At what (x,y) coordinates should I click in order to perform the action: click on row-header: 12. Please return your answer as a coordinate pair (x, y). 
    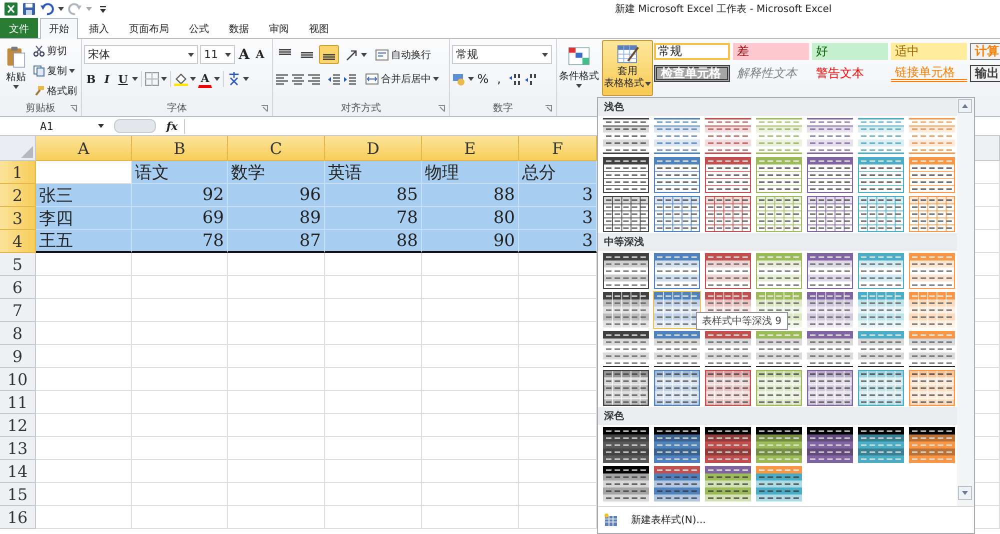
    Looking at the image, I should click on (18, 425).